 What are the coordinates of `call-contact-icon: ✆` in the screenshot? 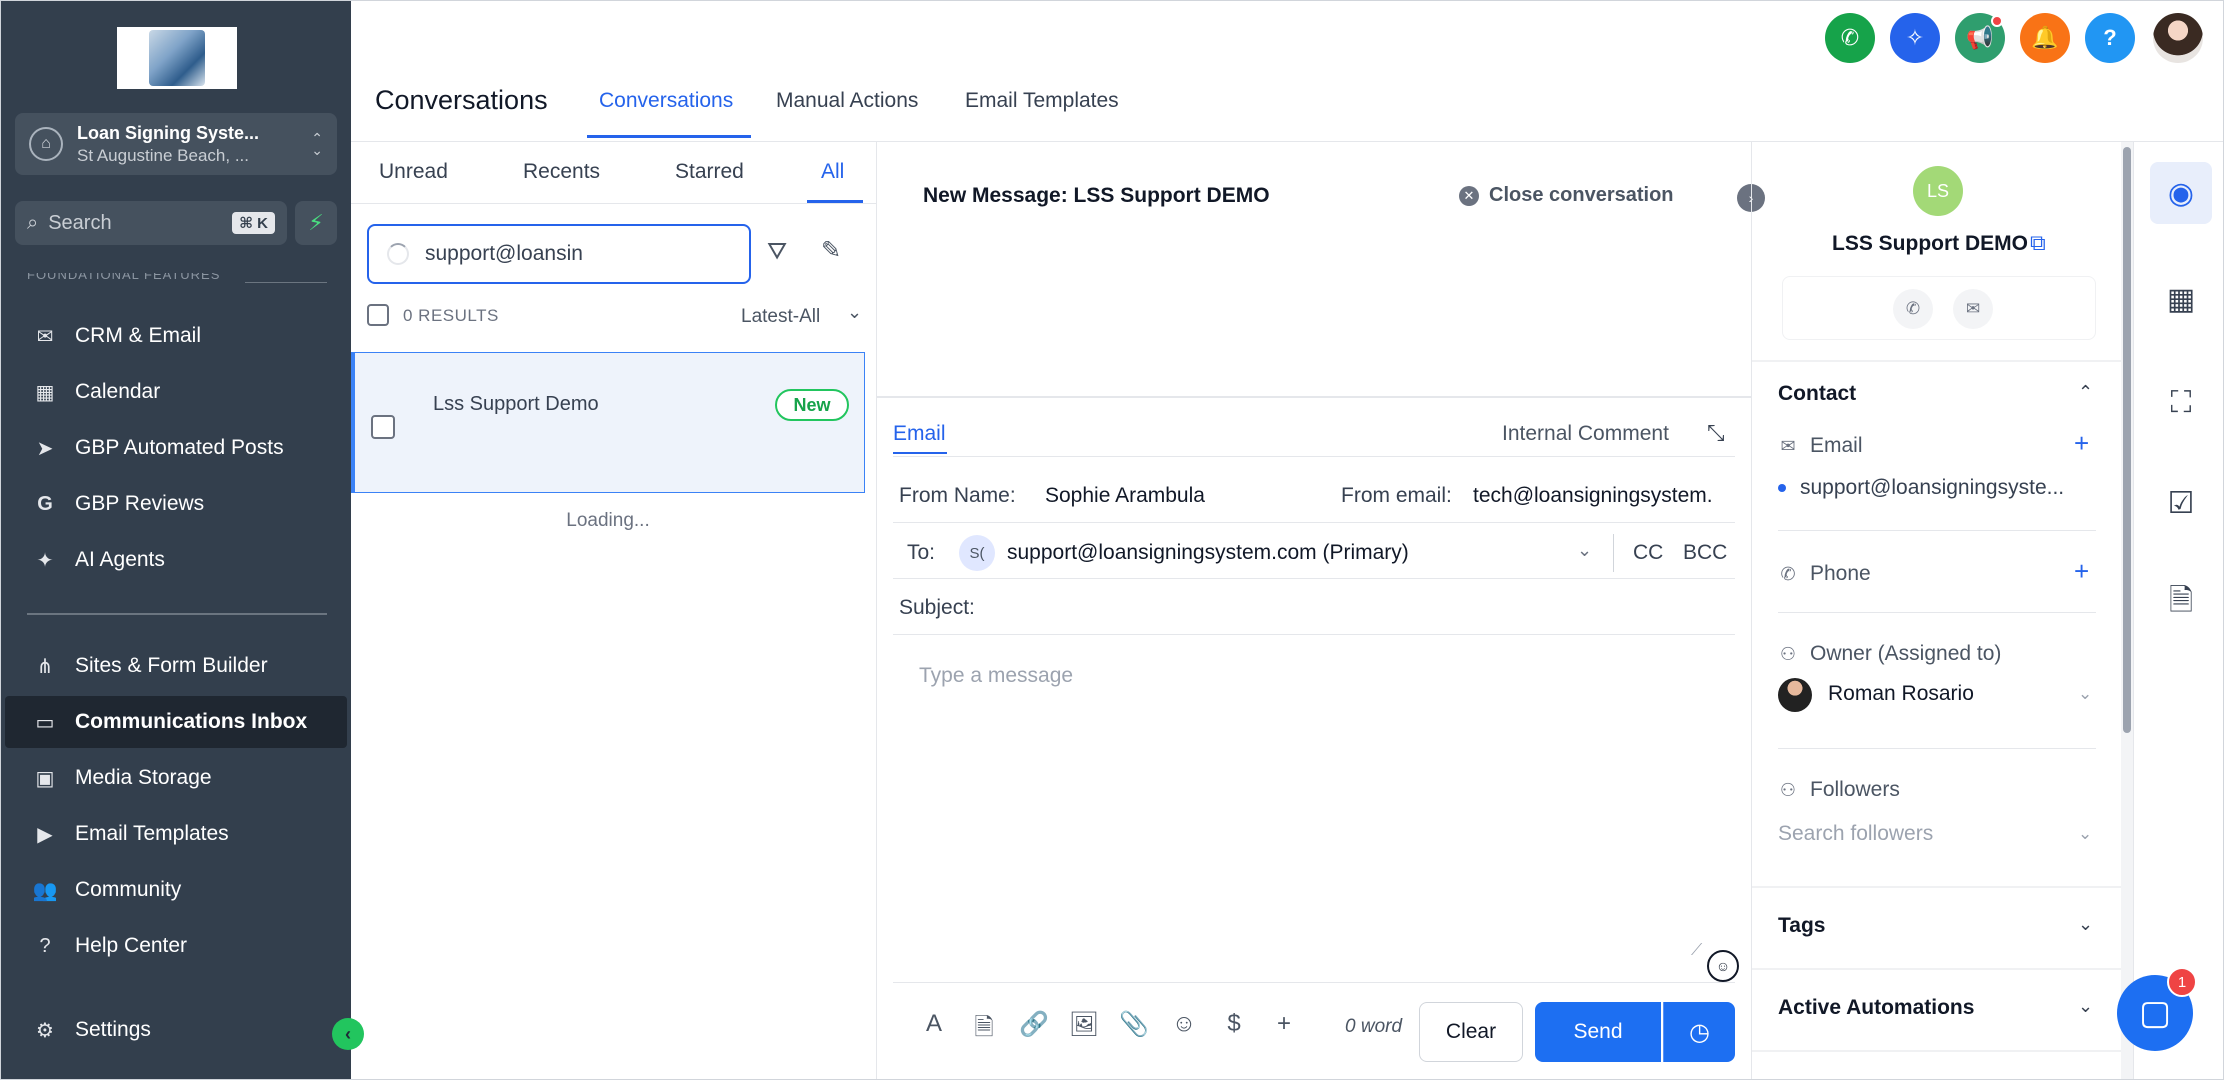 It's located at (1913, 309).